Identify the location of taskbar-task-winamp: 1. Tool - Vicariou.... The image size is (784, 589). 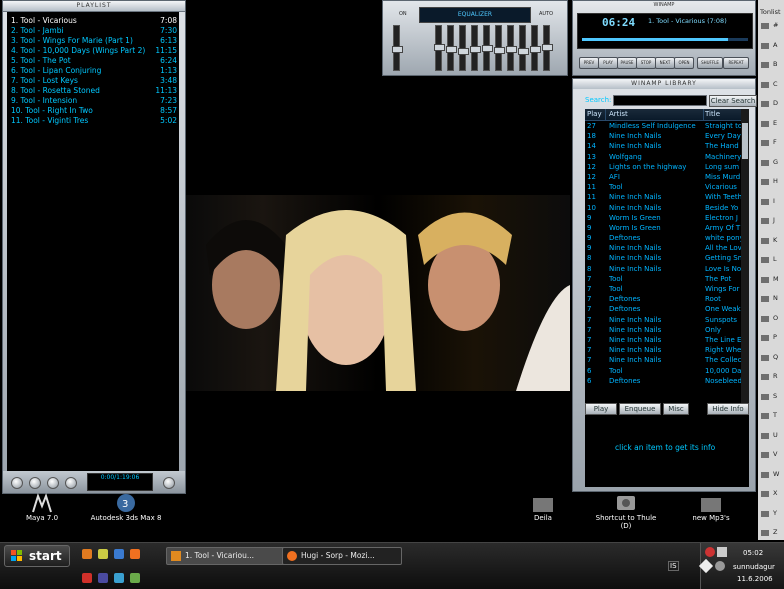
(227, 556).